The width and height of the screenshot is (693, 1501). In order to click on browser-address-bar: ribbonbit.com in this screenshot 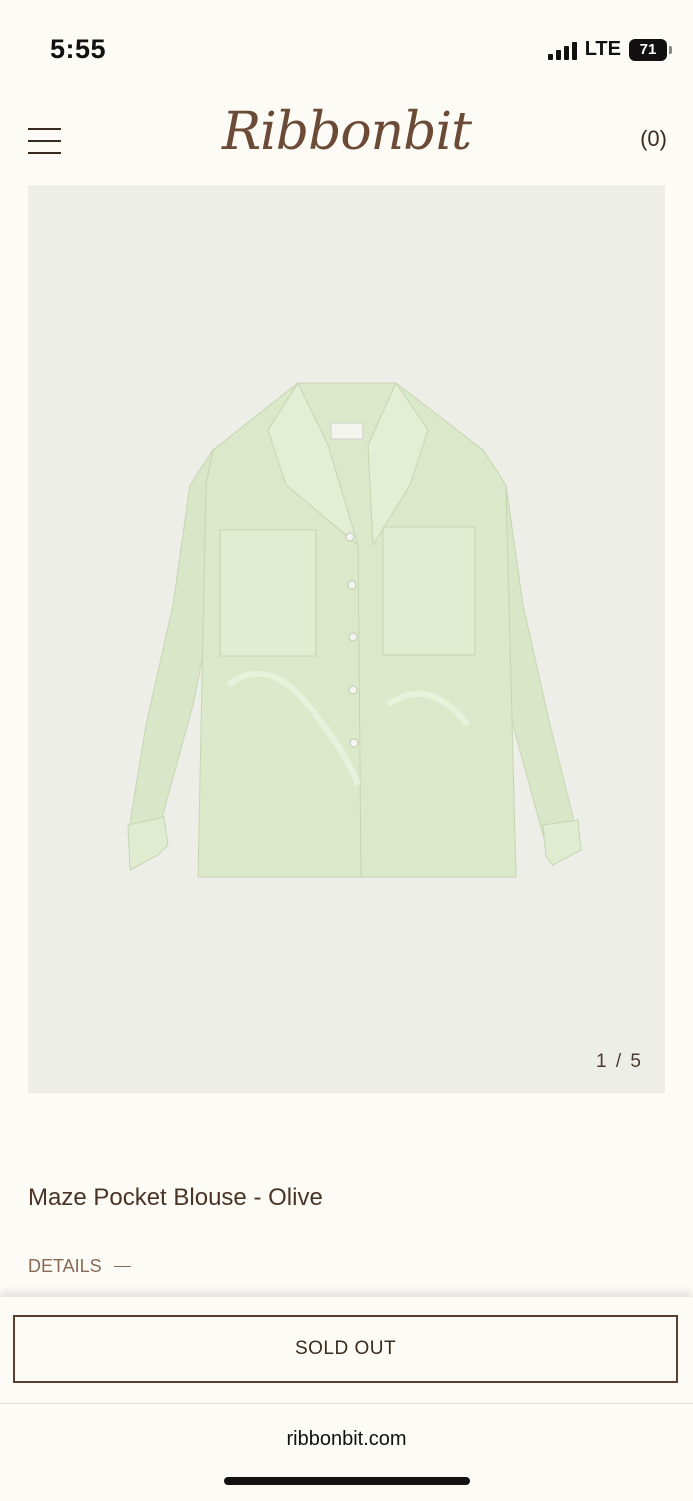, I will do `click(346, 1452)`.